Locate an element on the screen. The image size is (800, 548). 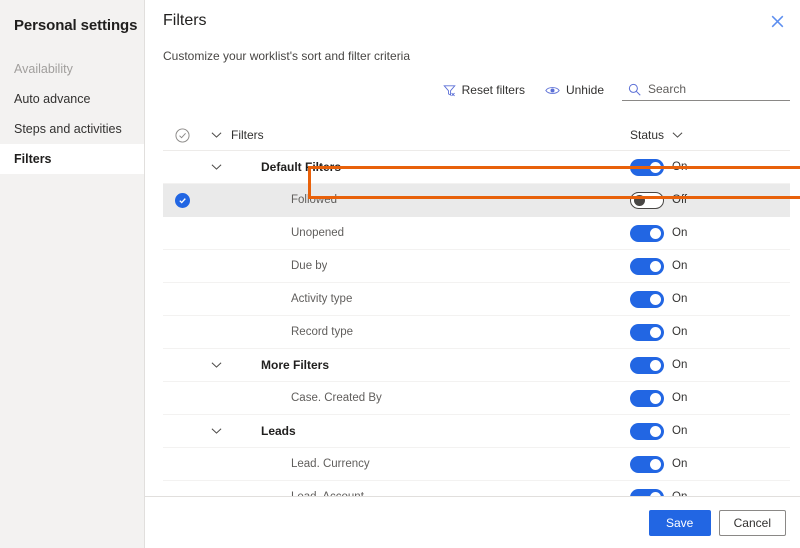
table-row: Lead. Currency On is located at coordinates (476, 464).